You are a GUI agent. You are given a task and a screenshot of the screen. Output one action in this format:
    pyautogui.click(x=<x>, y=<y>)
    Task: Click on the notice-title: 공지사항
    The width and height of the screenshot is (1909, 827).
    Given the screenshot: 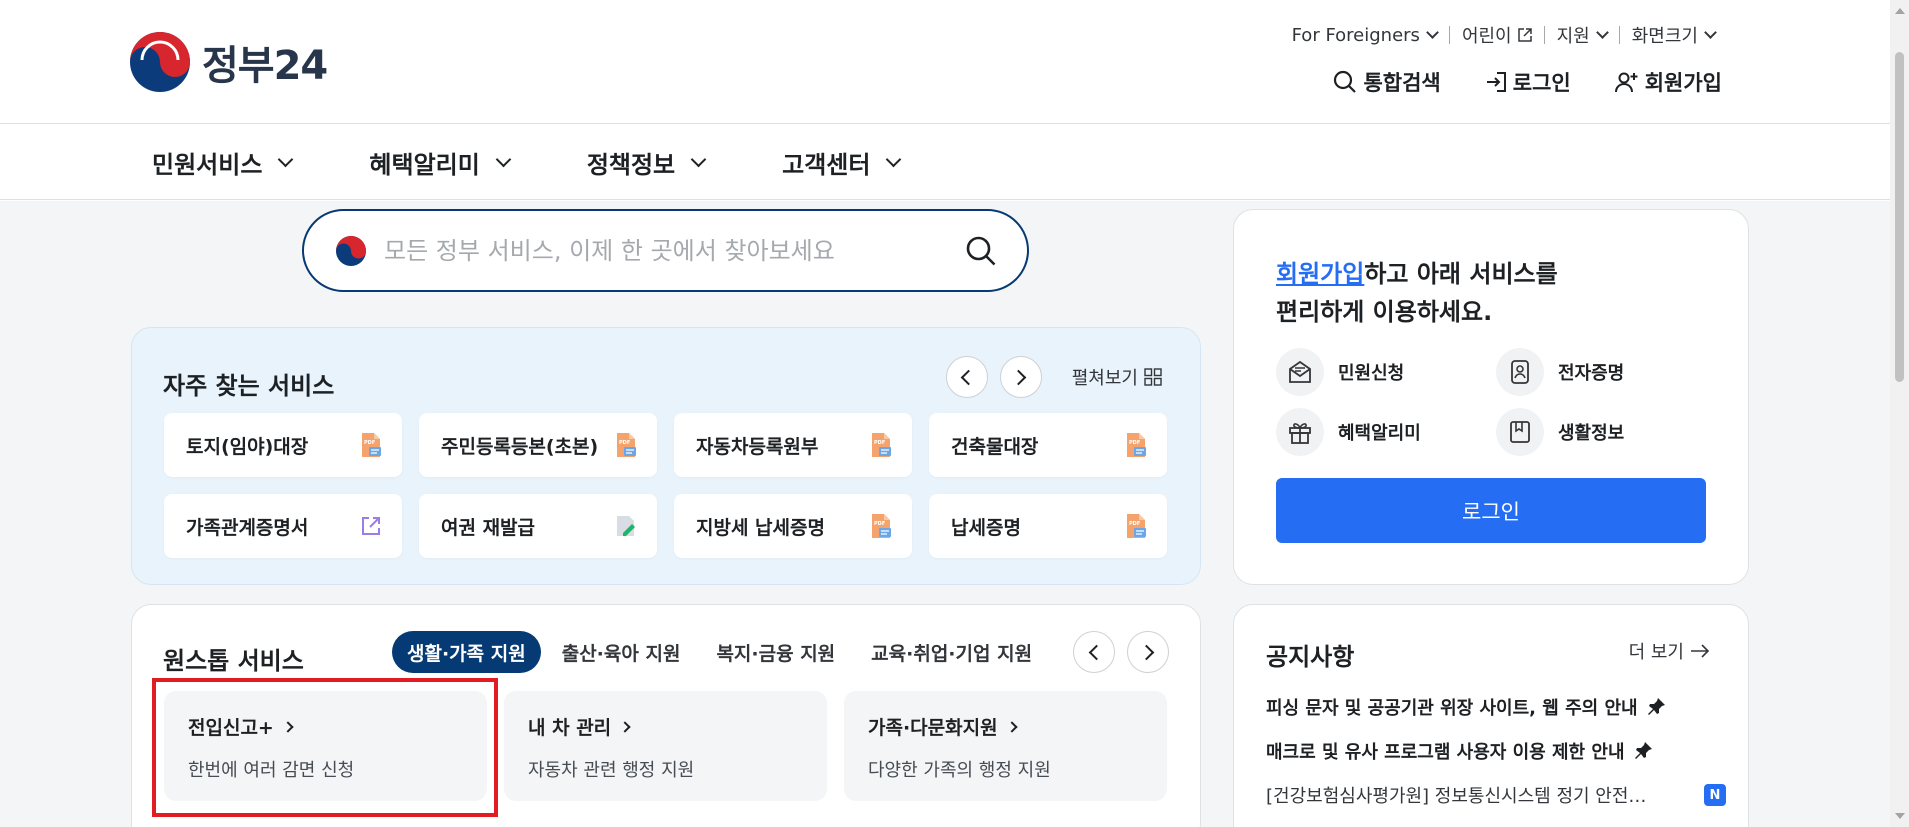 What is the action you would take?
    pyautogui.click(x=1310, y=657)
    